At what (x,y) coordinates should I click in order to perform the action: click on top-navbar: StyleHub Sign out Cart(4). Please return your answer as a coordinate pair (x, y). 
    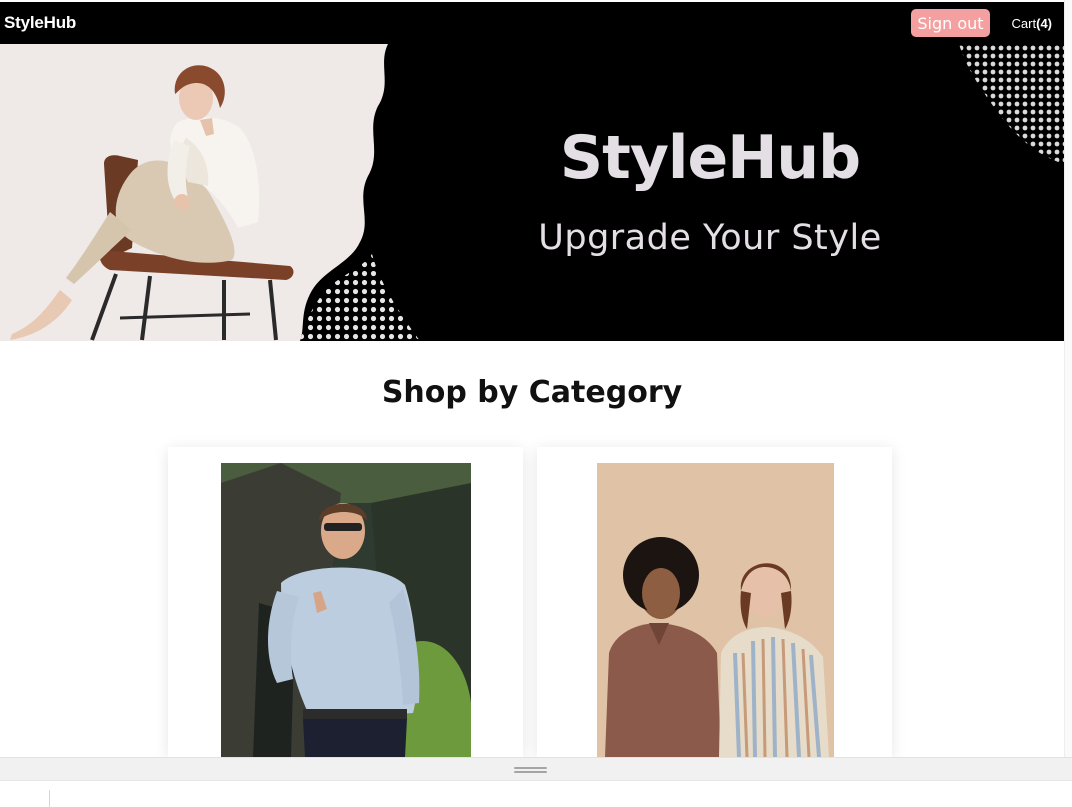
    Looking at the image, I should click on (532, 23).